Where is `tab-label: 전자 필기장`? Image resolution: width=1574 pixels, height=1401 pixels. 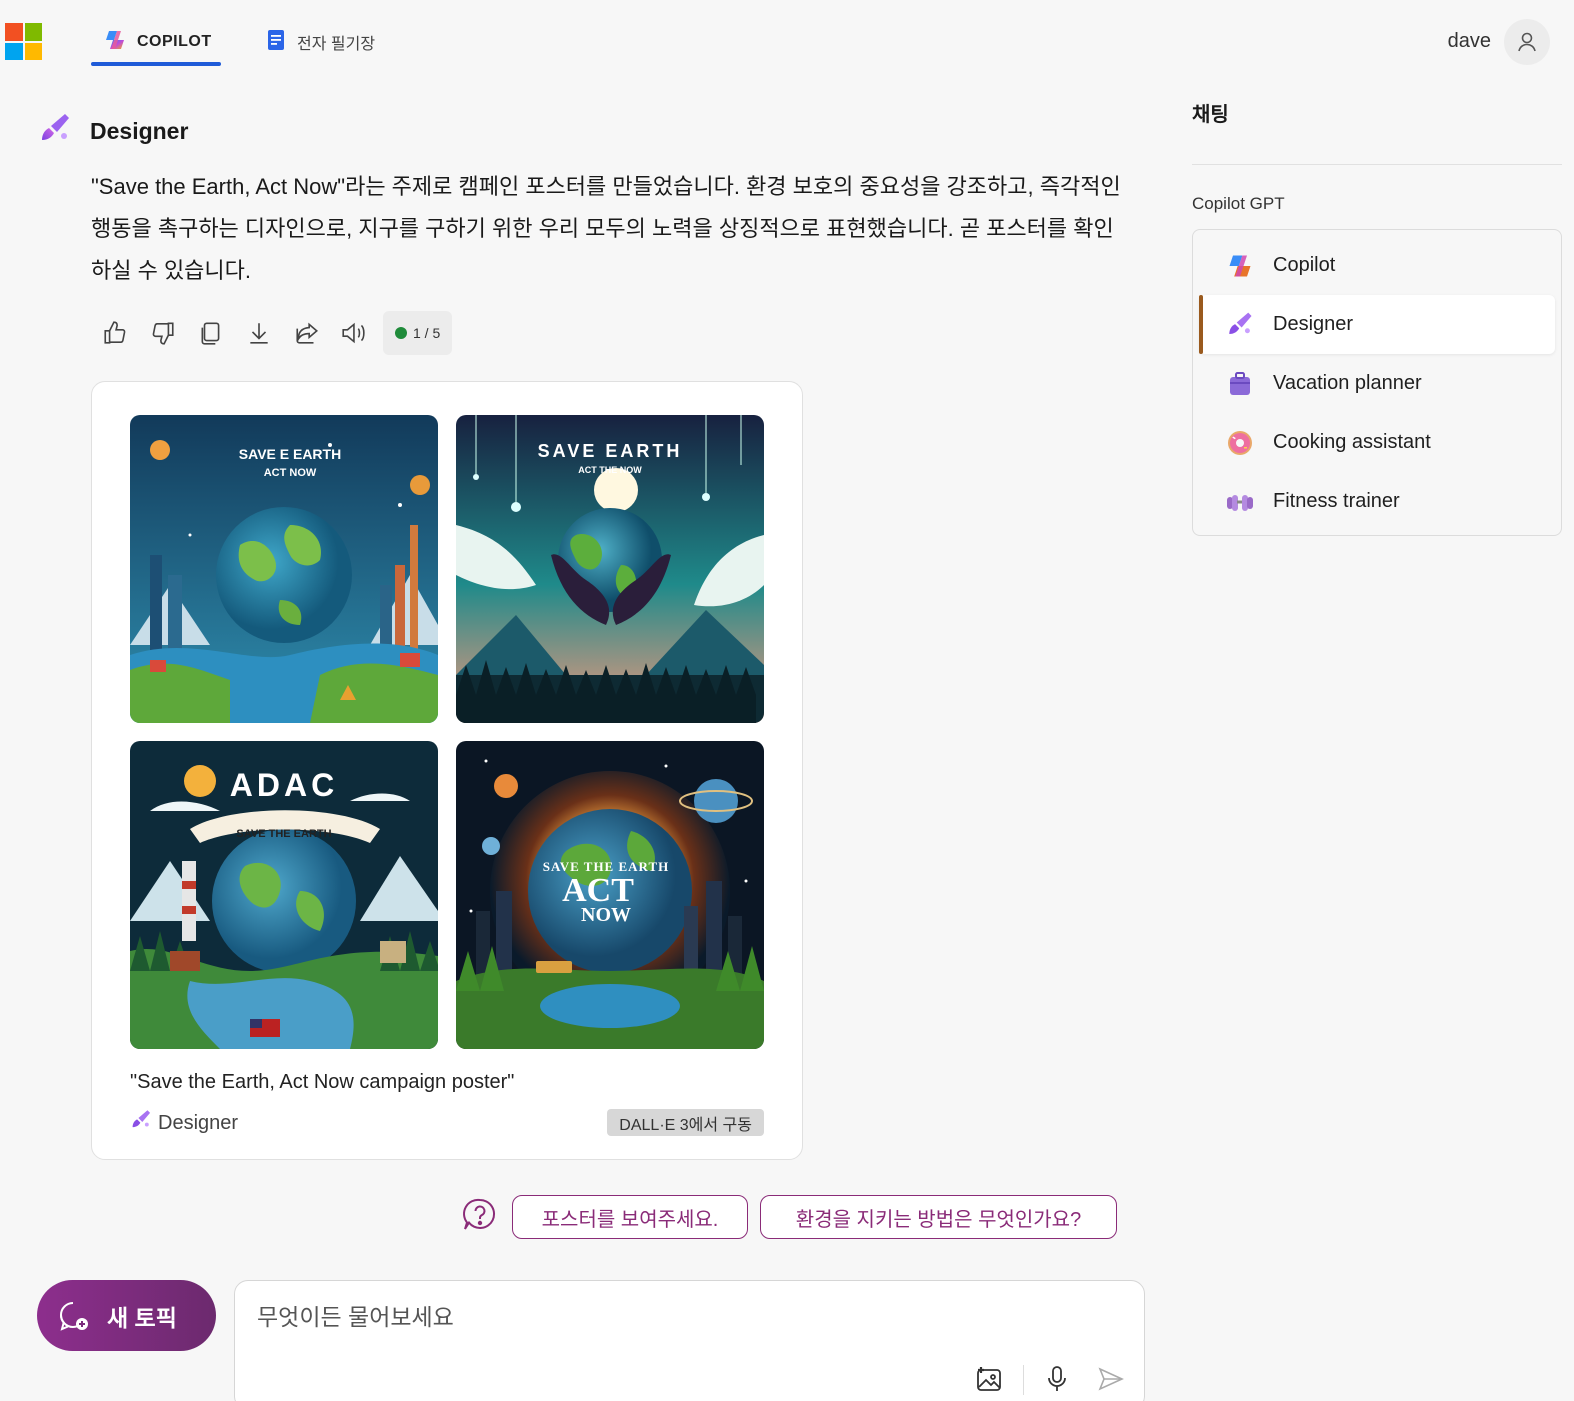
tab-label: 전자 필기장 is located at coordinates (336, 44).